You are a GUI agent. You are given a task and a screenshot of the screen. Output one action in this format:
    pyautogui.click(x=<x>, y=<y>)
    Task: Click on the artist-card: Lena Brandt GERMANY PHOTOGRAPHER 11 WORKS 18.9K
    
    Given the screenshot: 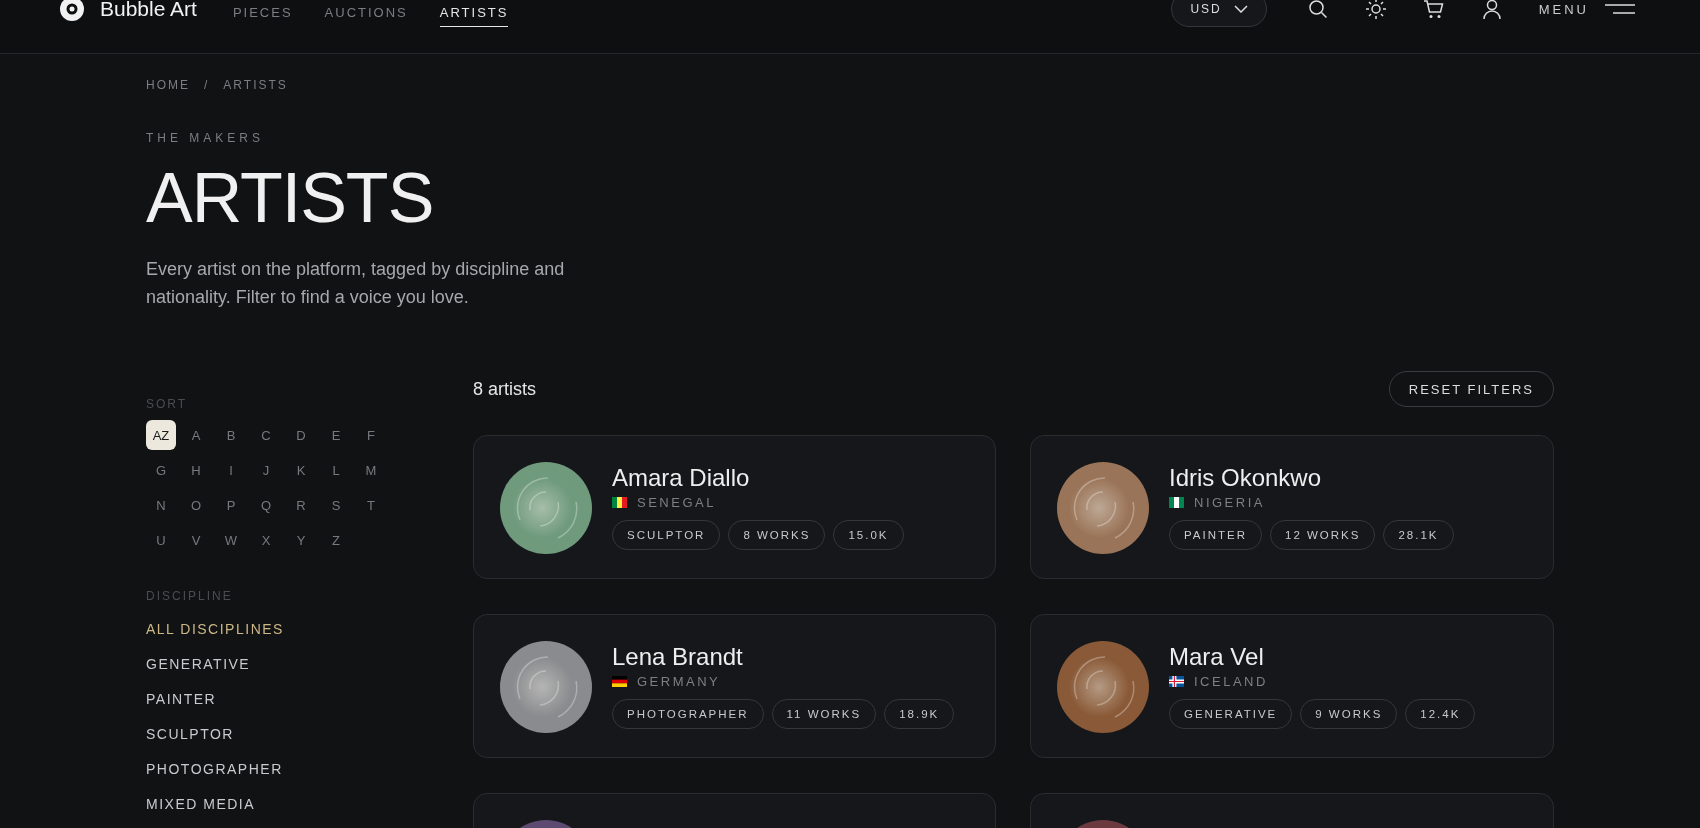 What is the action you would take?
    pyautogui.click(x=734, y=686)
    